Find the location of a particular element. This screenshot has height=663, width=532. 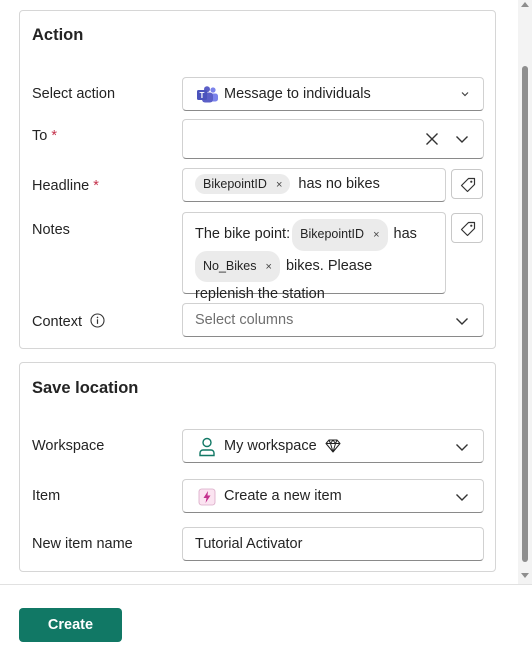

workspace-value: My workspace is located at coordinates (270, 446).